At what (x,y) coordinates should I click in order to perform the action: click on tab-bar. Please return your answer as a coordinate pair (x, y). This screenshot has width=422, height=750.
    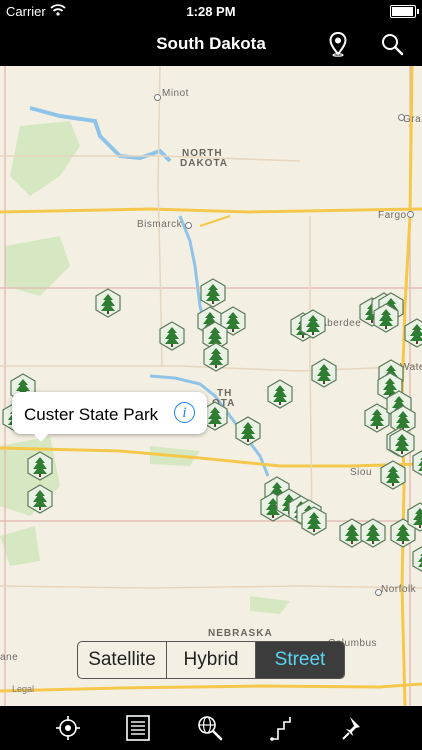
    Looking at the image, I should click on (211, 728).